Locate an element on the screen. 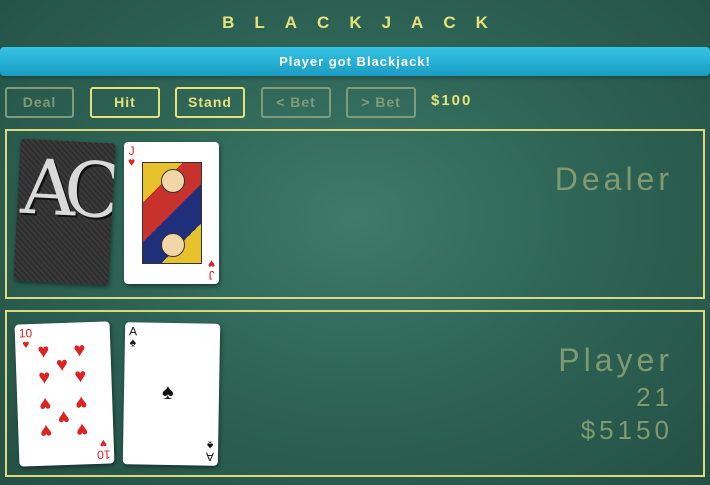  player-label: Player is located at coordinates (615, 360).